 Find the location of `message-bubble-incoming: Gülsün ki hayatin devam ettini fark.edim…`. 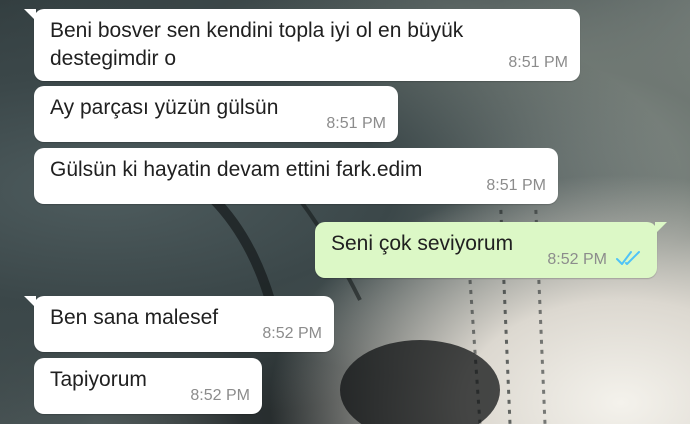

message-bubble-incoming: Gülsün ki hayatin devam ettini fark.edim… is located at coordinates (296, 176).